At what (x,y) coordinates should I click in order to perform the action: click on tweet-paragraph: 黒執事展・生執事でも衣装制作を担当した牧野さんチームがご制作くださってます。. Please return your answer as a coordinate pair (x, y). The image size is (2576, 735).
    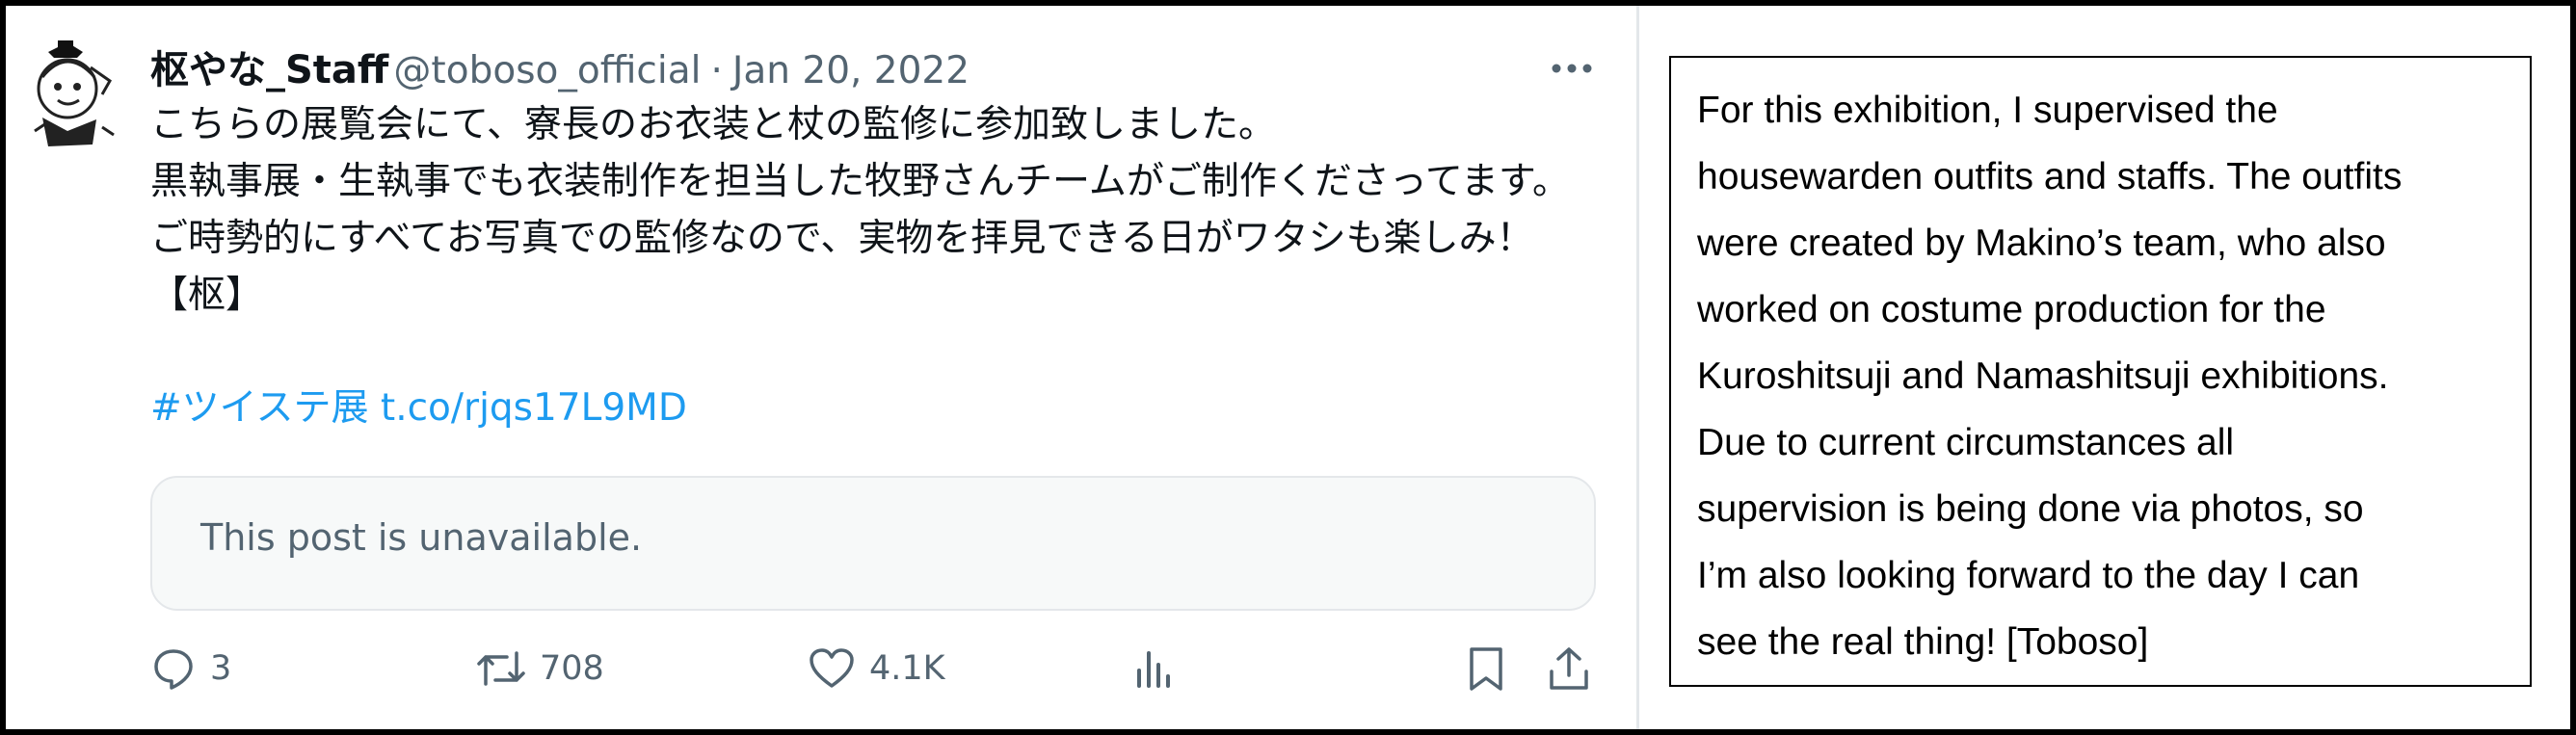
    Looking at the image, I should click on (860, 182).